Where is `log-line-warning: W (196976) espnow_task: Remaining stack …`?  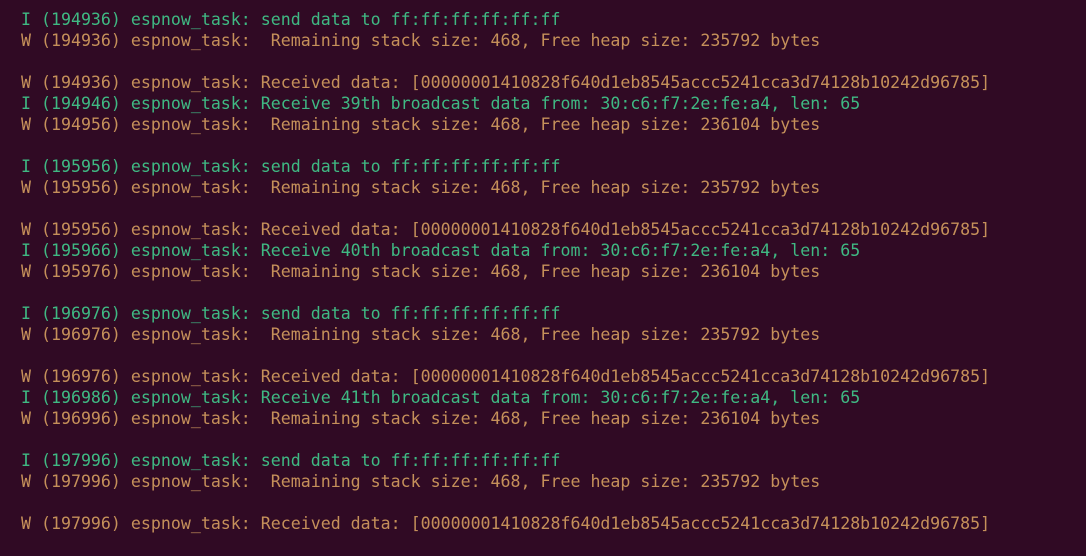 log-line-warning: W (196976) espnow_task: Remaining stack … is located at coordinates (421, 334).